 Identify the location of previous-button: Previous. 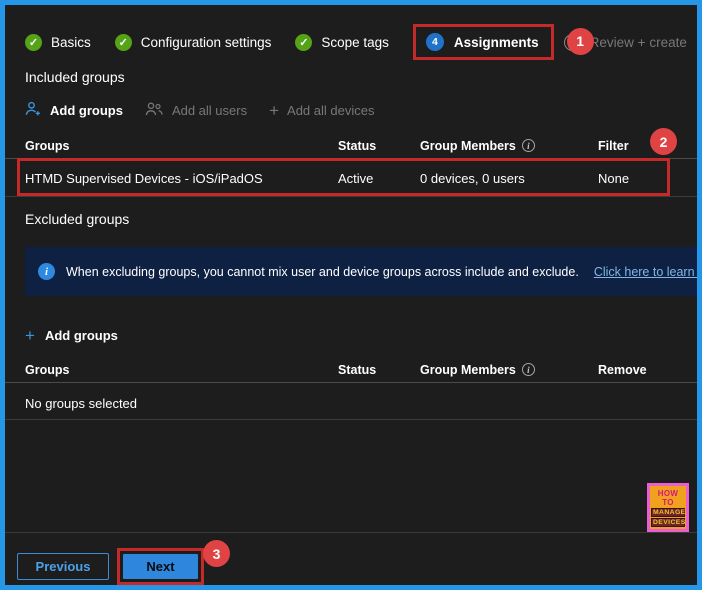
(63, 566).